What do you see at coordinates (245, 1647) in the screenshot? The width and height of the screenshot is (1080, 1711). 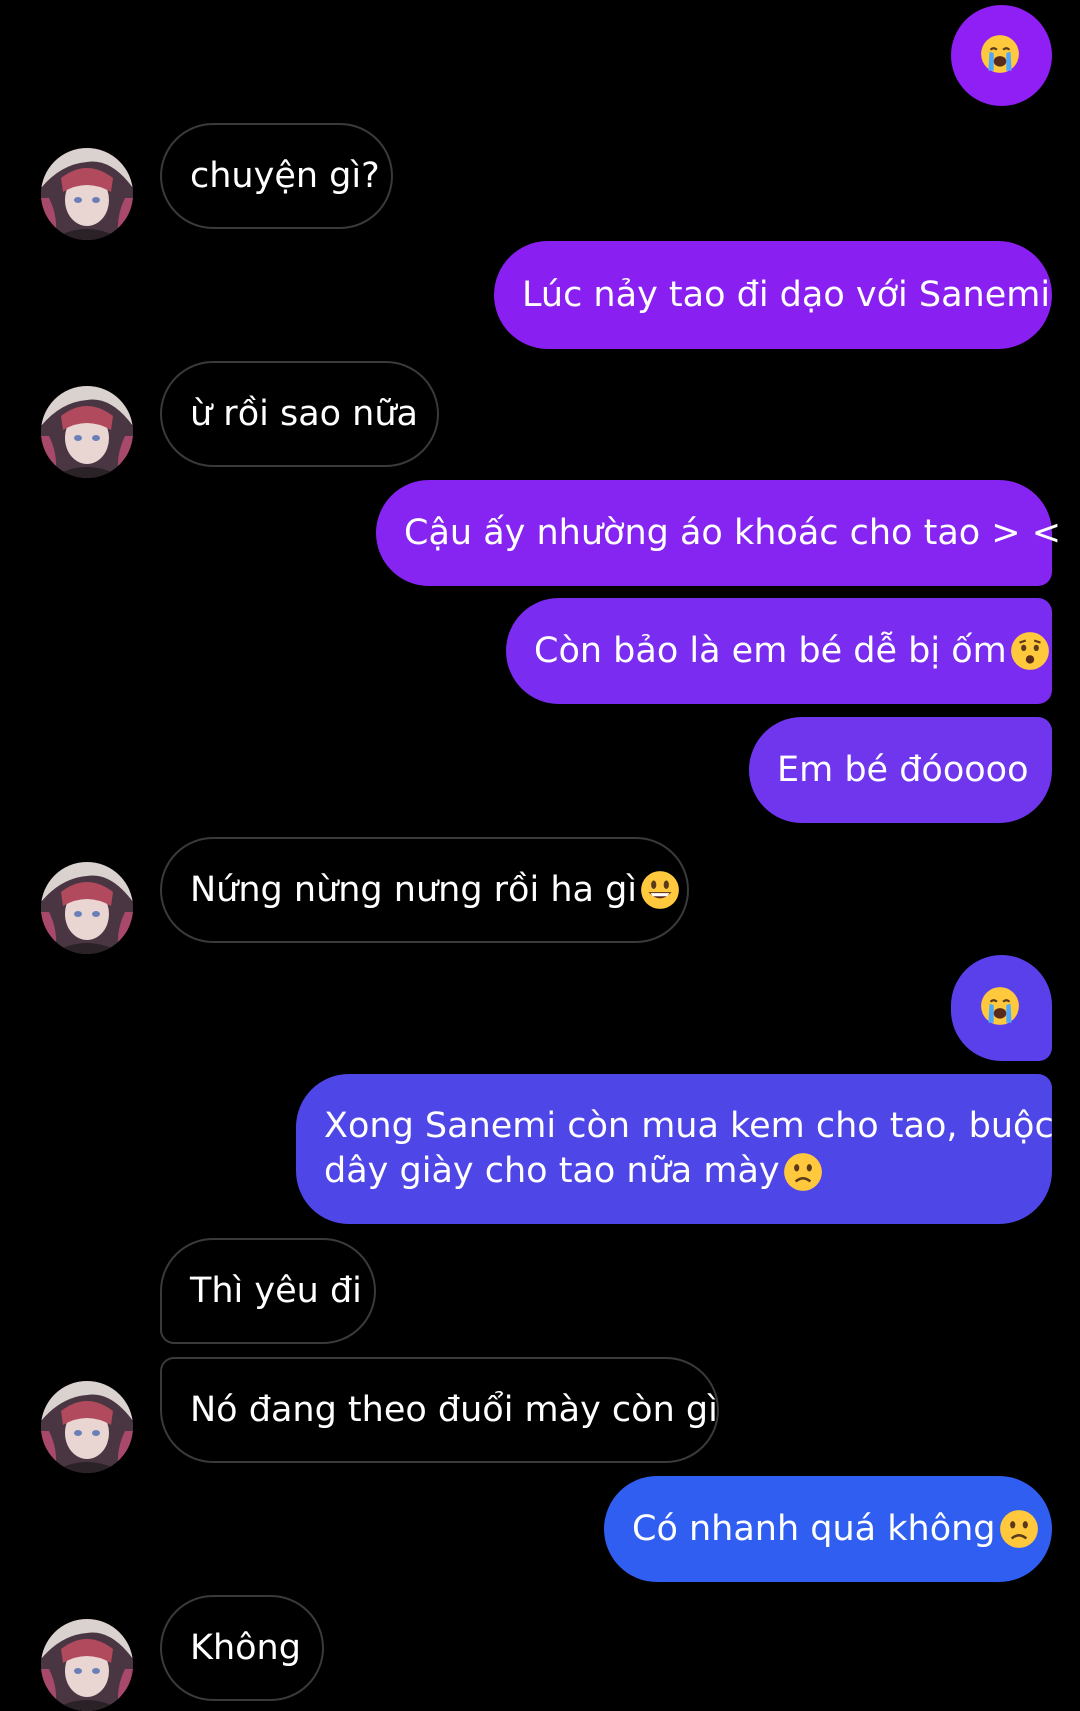 I see `message-text: Không` at bounding box center [245, 1647].